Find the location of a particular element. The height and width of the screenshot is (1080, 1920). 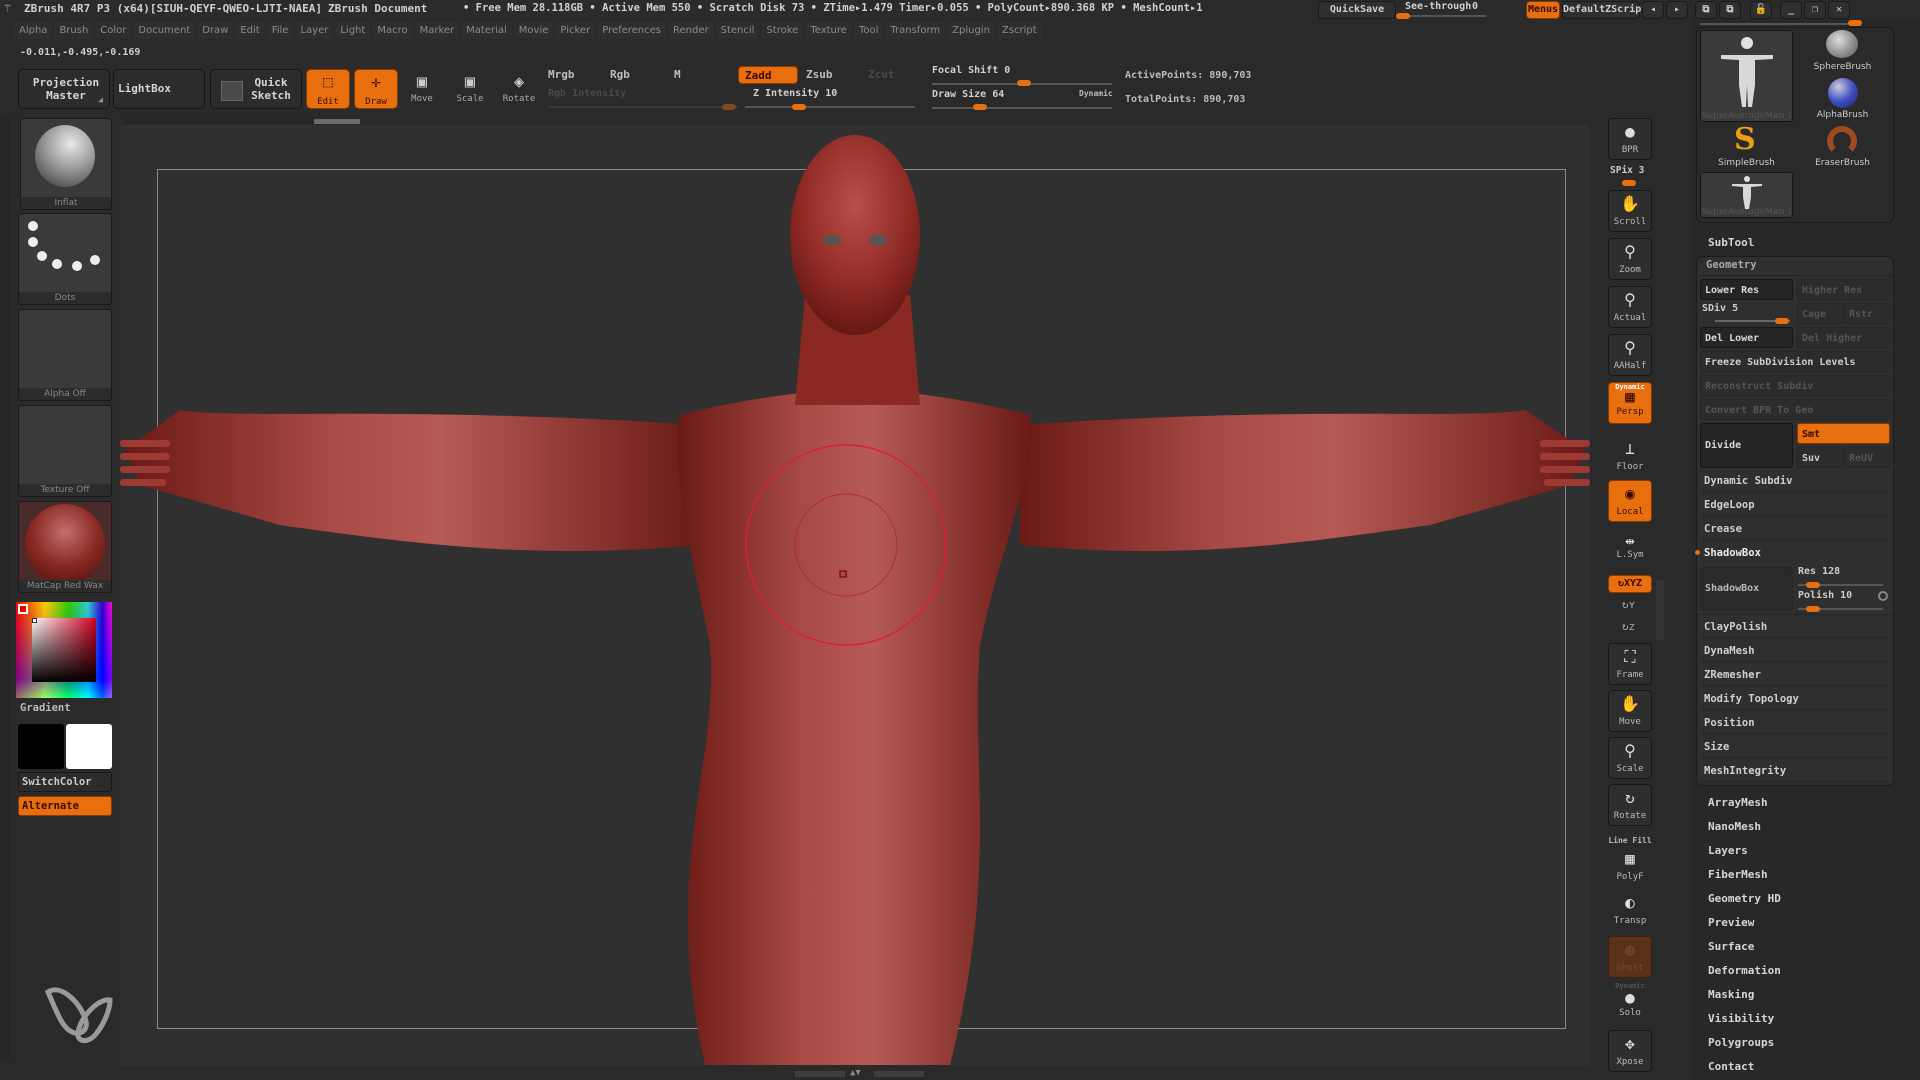

menu-stroke: Stroke is located at coordinates (782, 30).